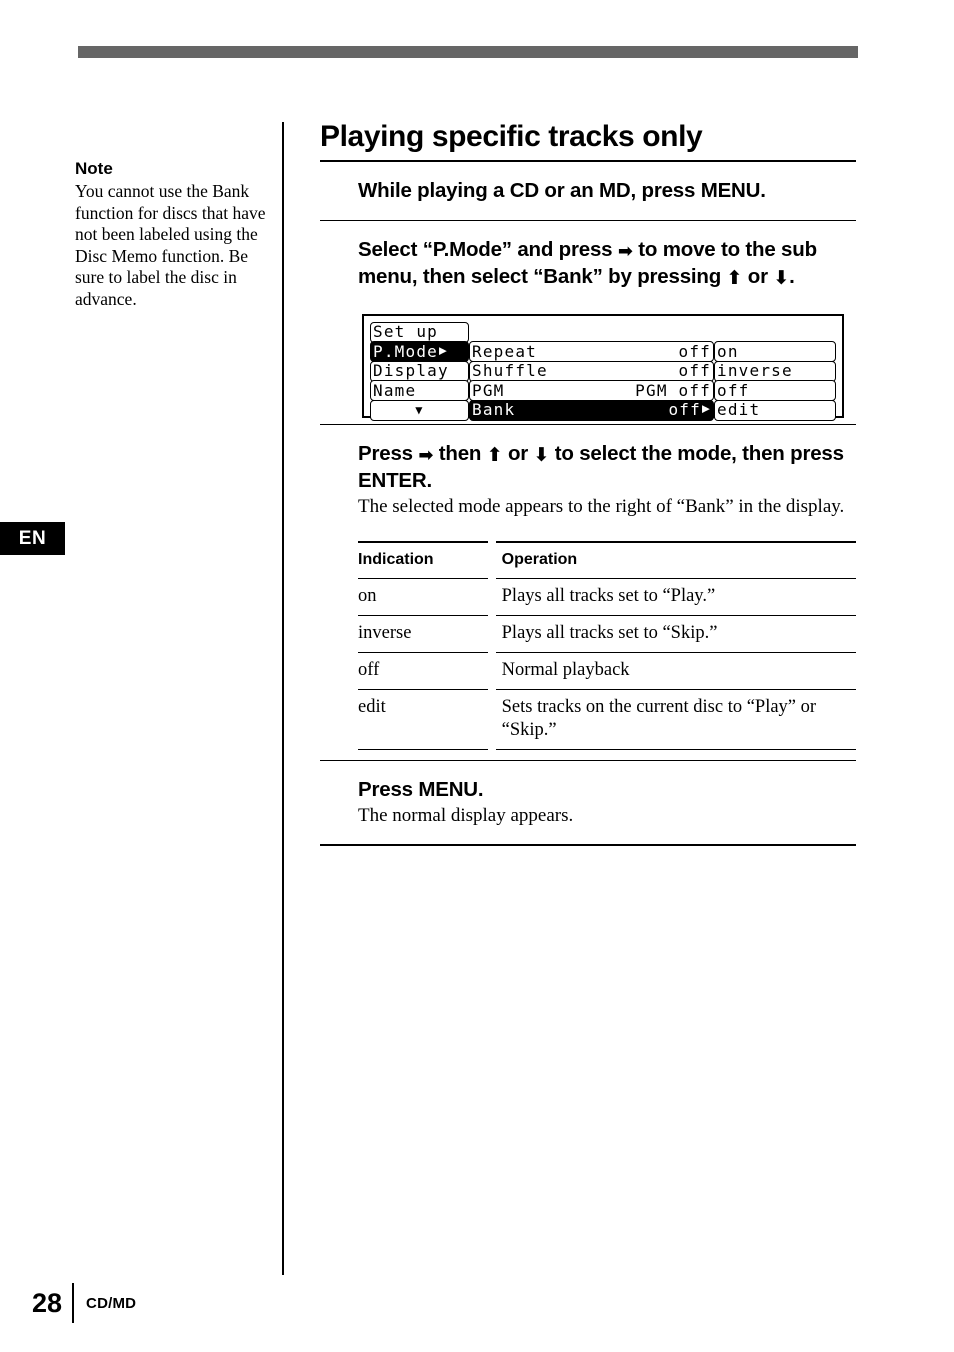 The image size is (954, 1352). Describe the element at coordinates (758, 276) in the screenshot. I see `step-2-text-part3: or` at that location.